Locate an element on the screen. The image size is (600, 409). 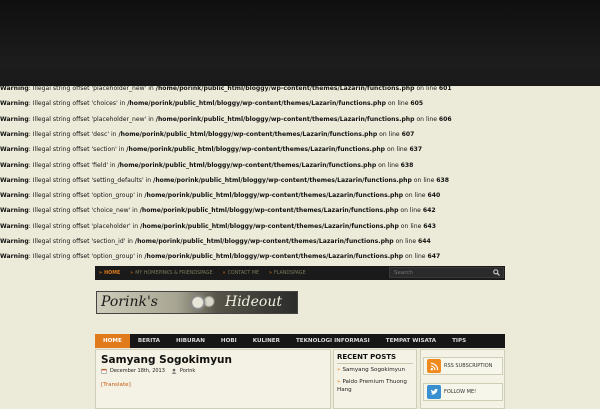
recent-post-item: » Samyang Sogokimyun is located at coordinates (376, 370).